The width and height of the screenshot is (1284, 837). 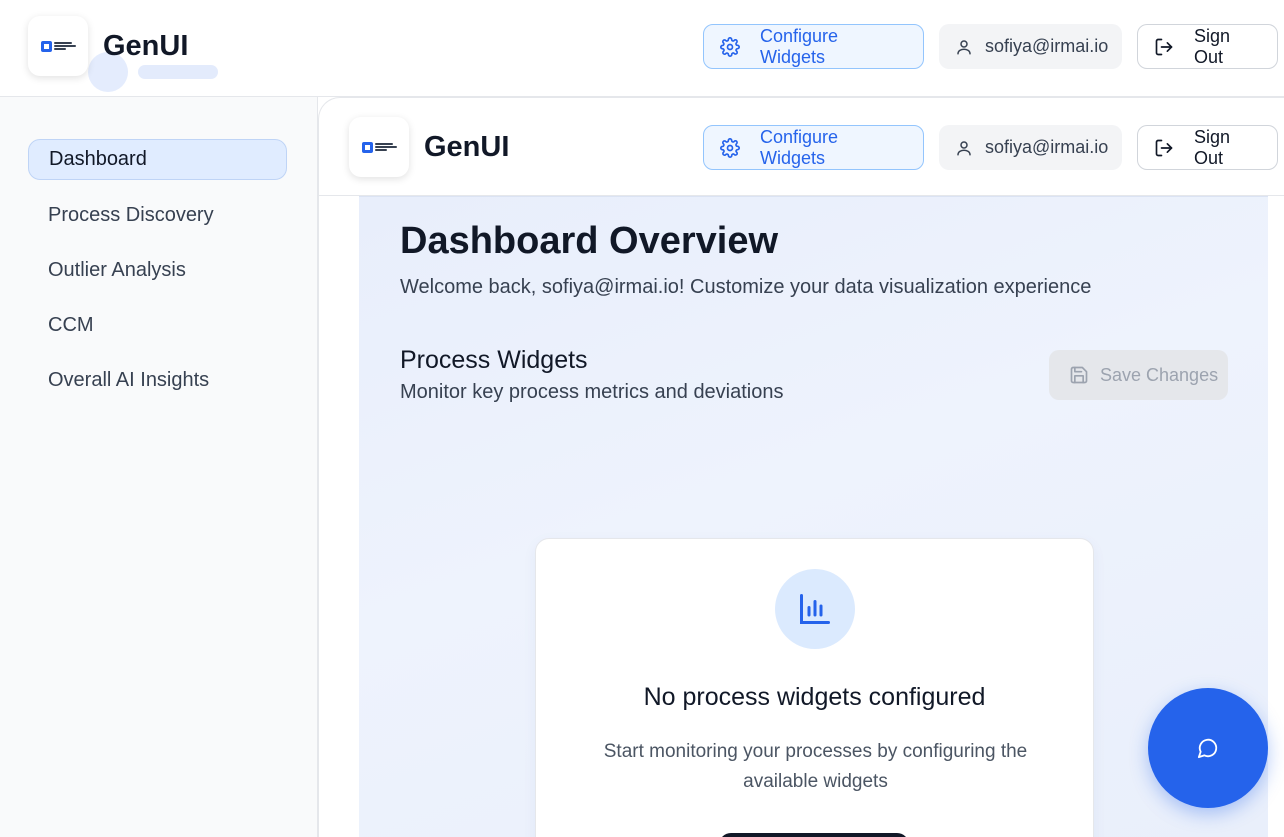 I want to click on sidebar-item-label: Overall AI Insights, so click(x=129, y=380).